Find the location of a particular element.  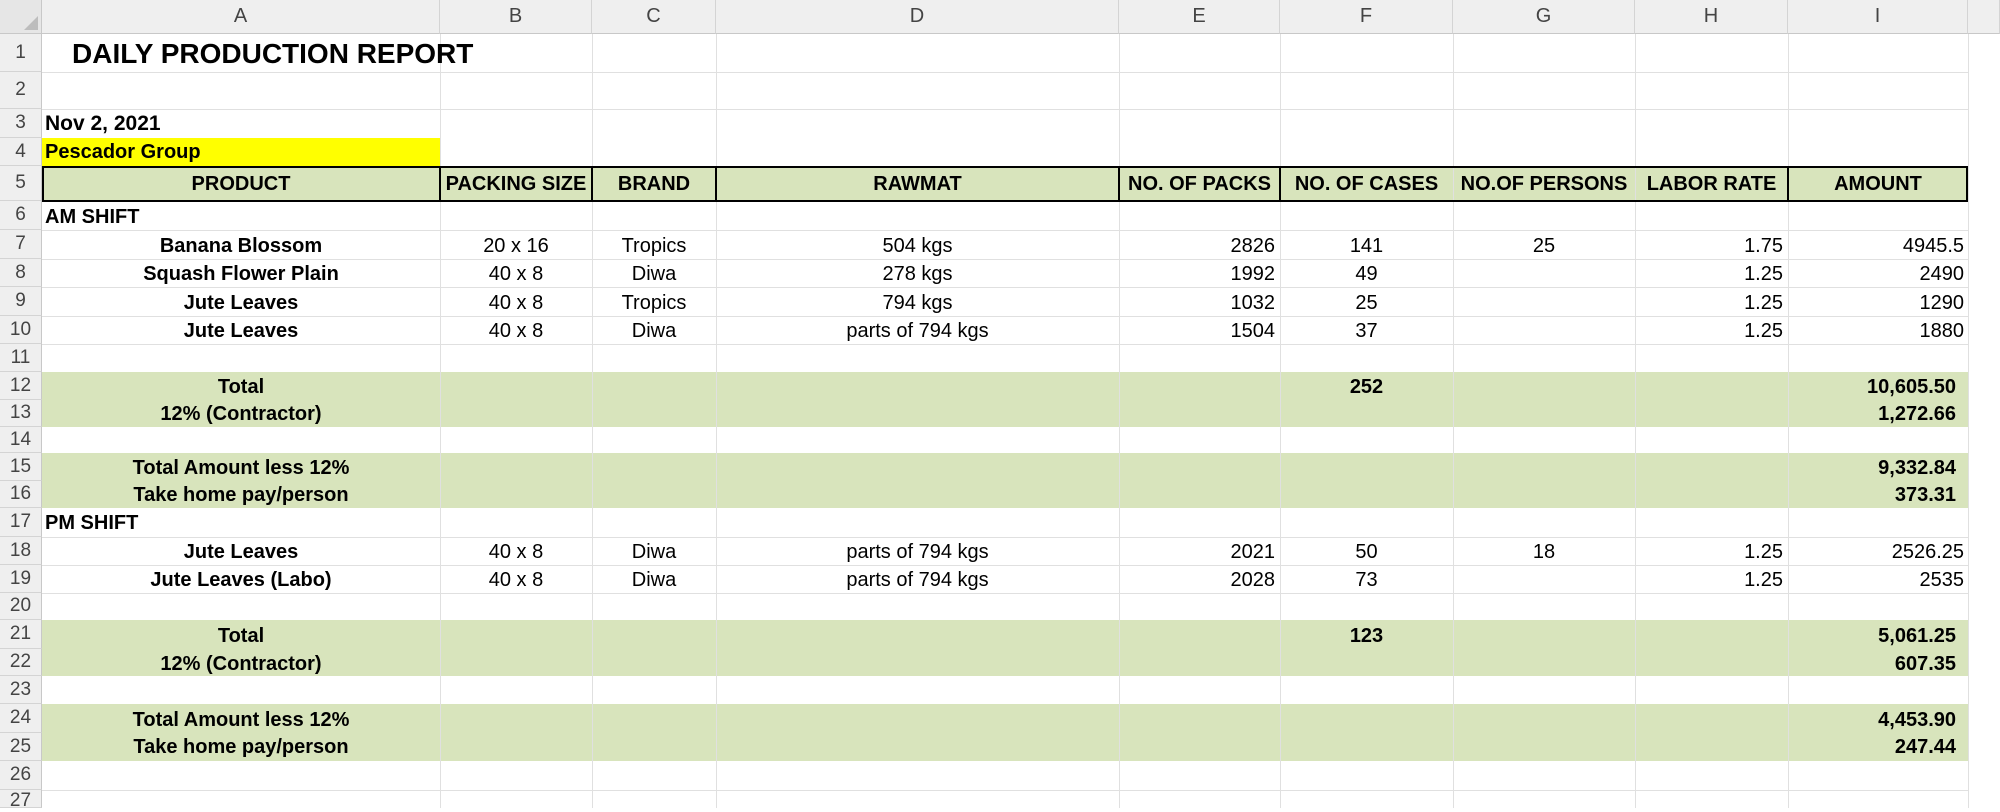

column-header-b: B is located at coordinates (516, 17).